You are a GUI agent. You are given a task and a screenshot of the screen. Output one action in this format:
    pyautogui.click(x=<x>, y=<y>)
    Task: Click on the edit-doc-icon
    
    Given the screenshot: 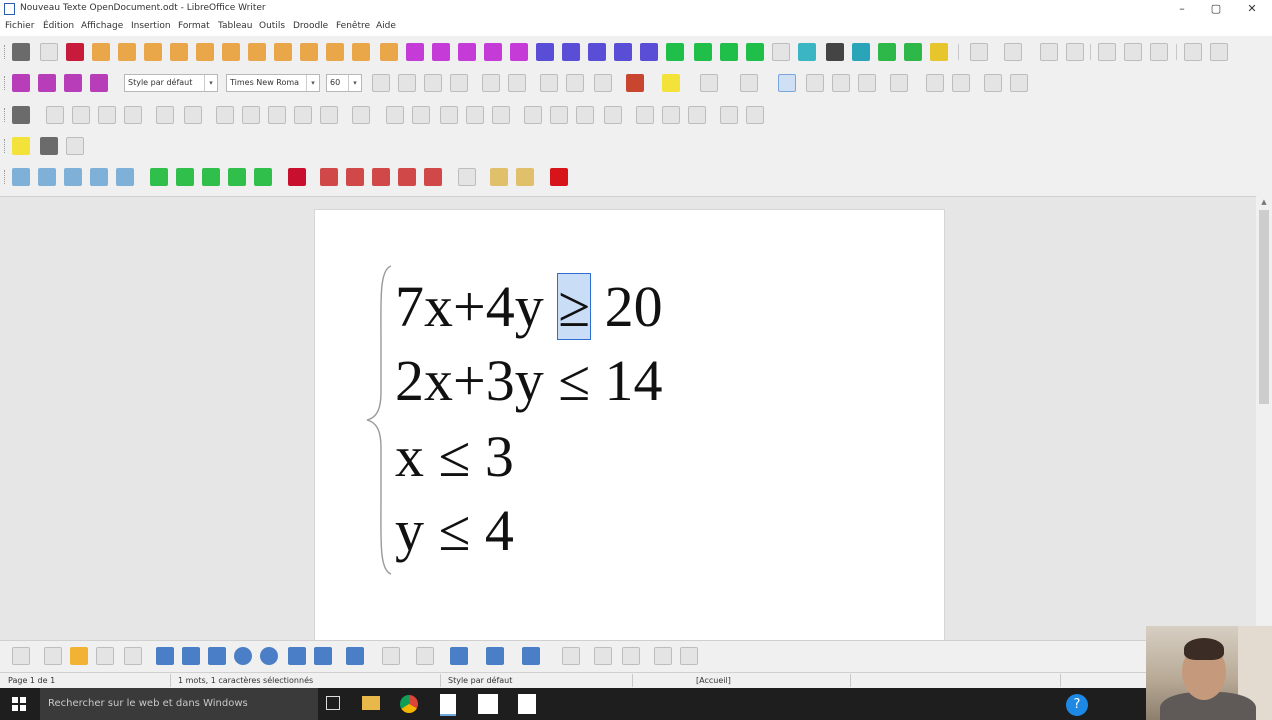 What is the action you would take?
    pyautogui.click(x=1107, y=52)
    